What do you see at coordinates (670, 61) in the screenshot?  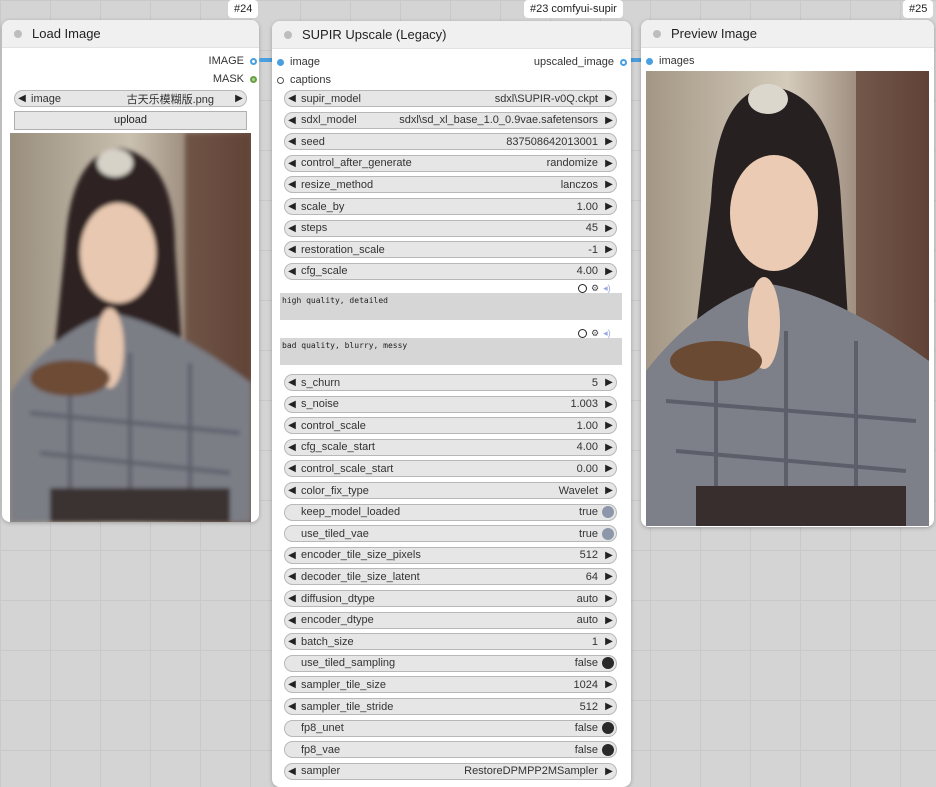 I see `input-images: images` at bounding box center [670, 61].